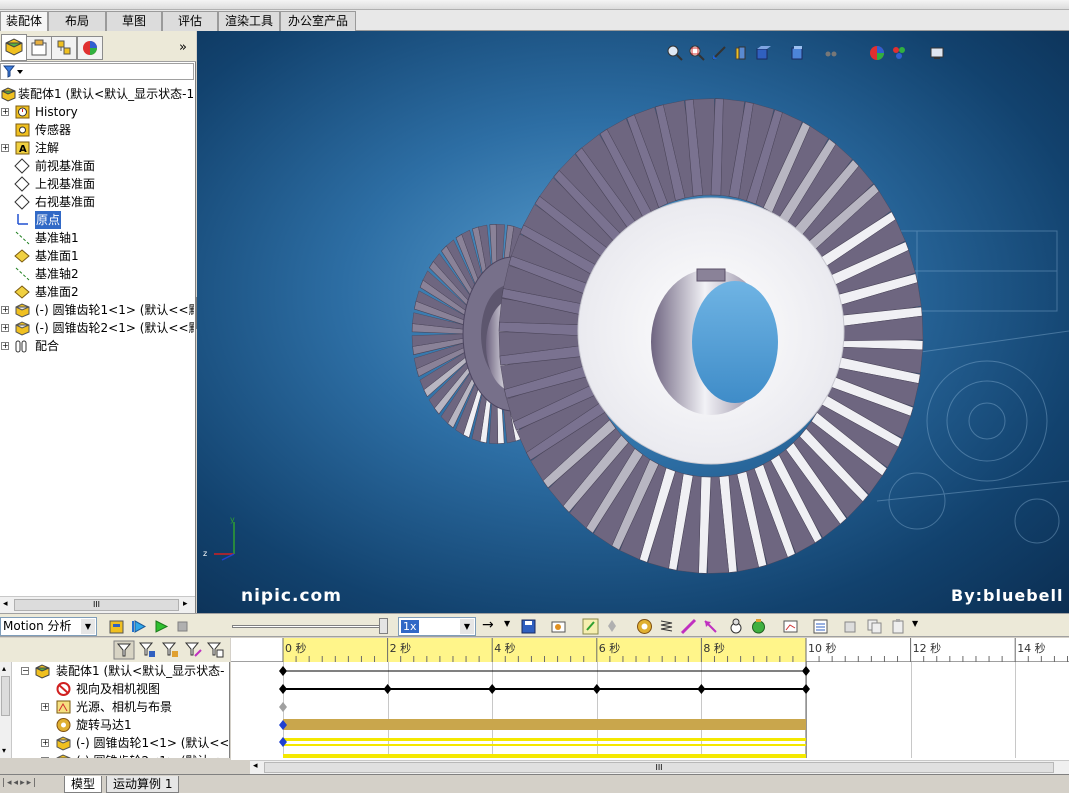  Describe the element at coordinates (544, 756) in the screenshot. I see `gear2-track-bar` at that location.